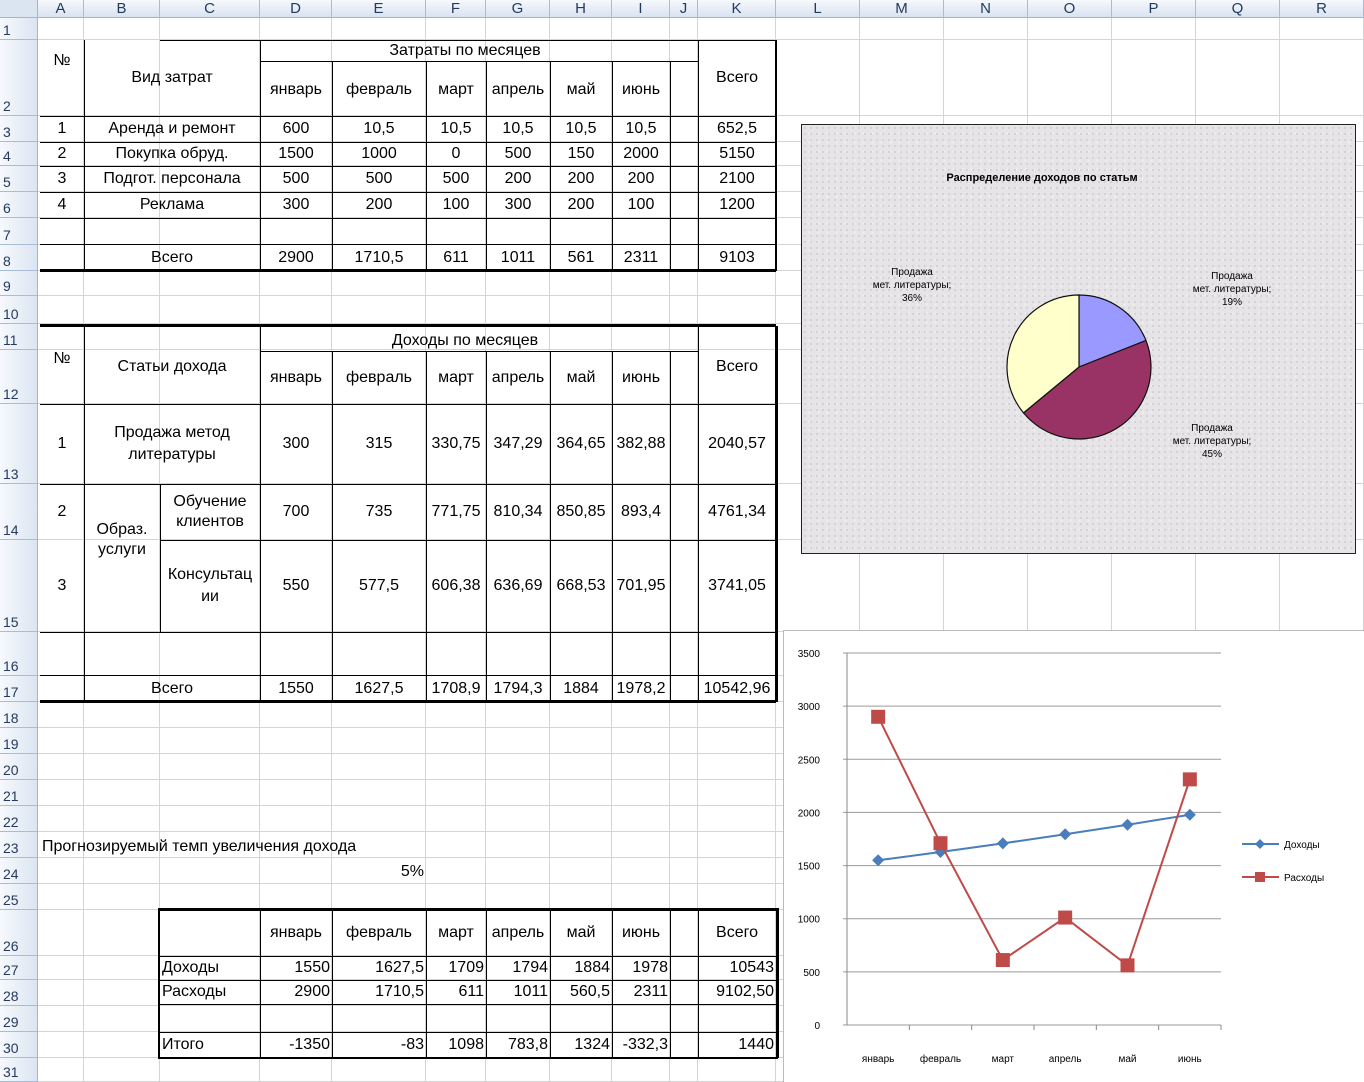 Image resolution: width=1364 pixels, height=1082 pixels. What do you see at coordinates (581, 1045) in the screenshot?
I see `summary-result-cell: 1324` at bounding box center [581, 1045].